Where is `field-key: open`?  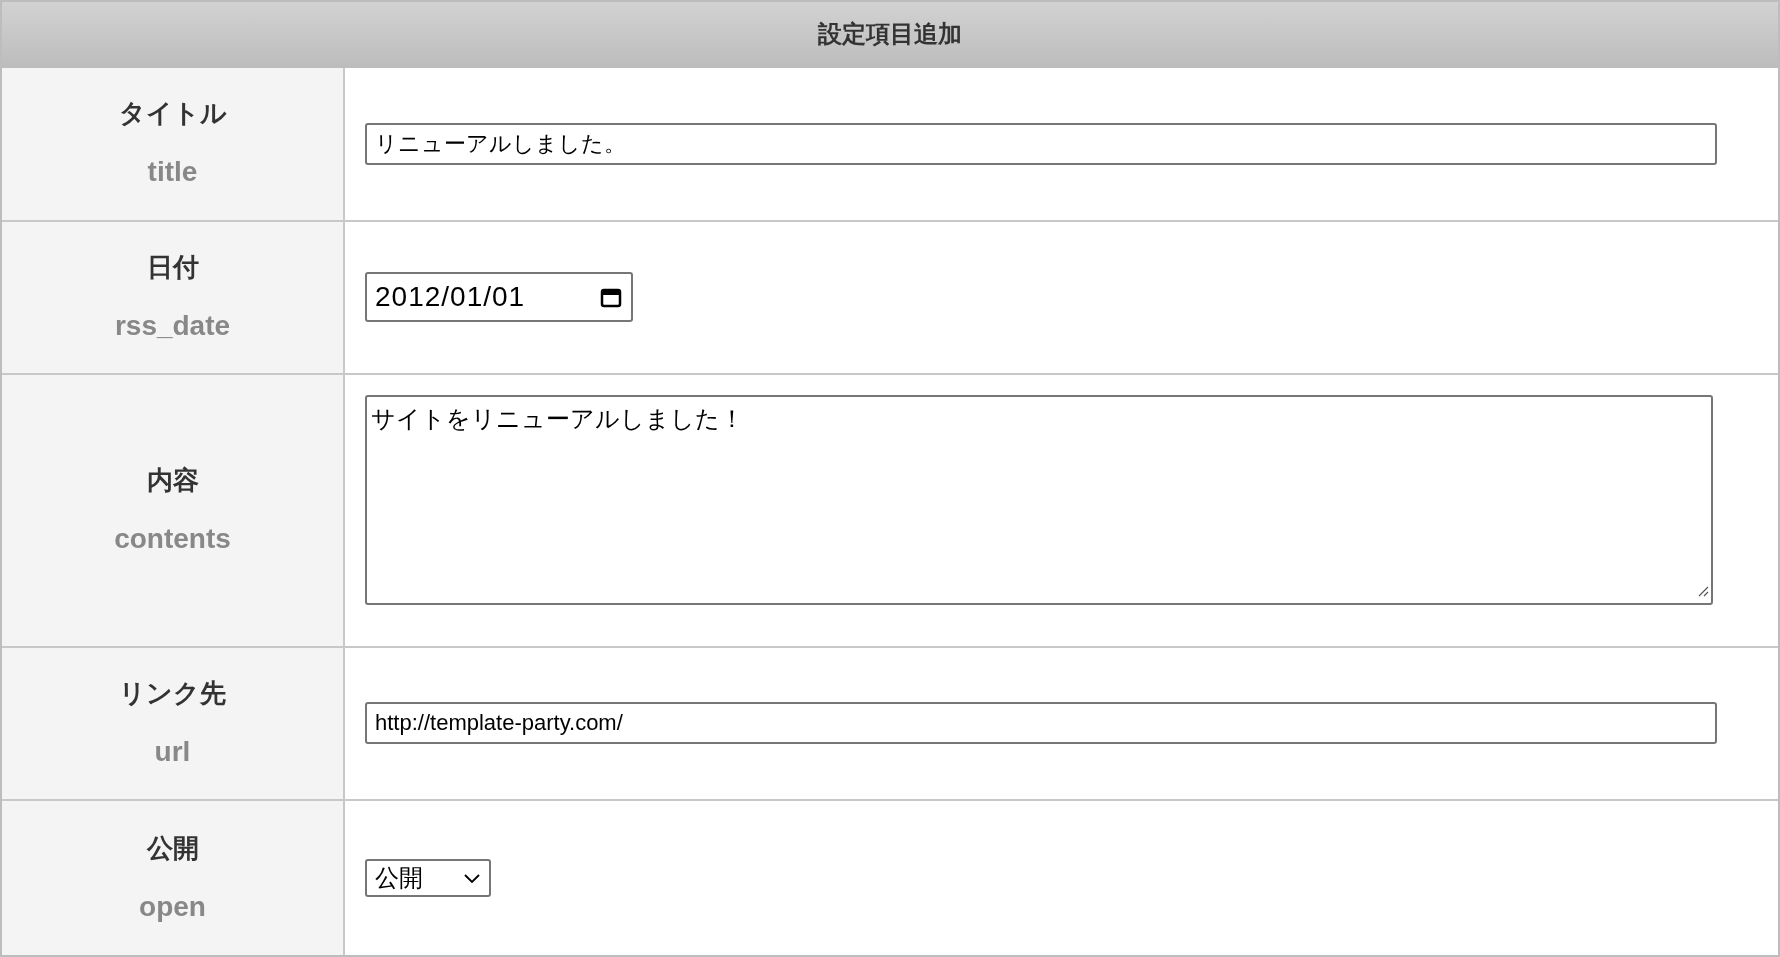
field-key: open is located at coordinates (172, 906).